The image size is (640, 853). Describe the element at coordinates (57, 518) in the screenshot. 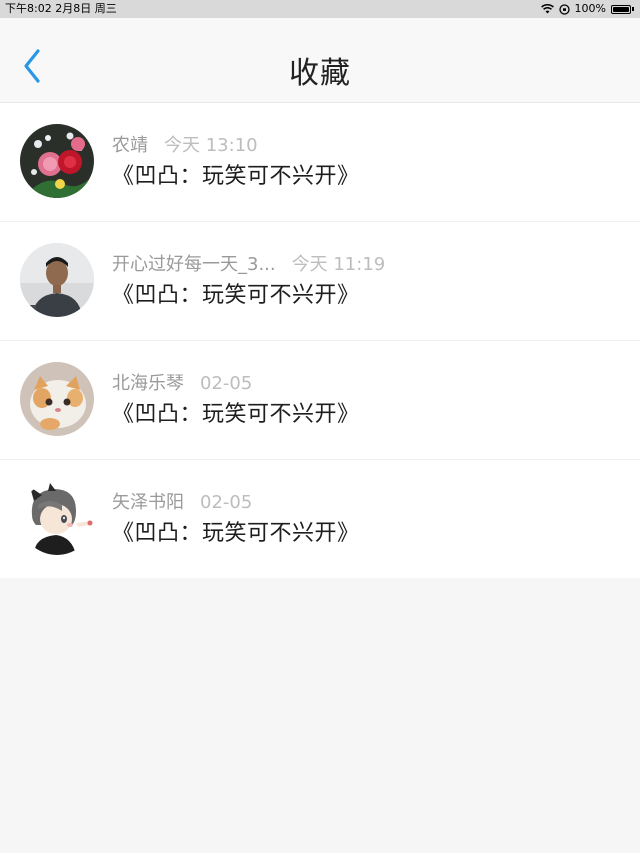

I see `anime-avatar` at that location.